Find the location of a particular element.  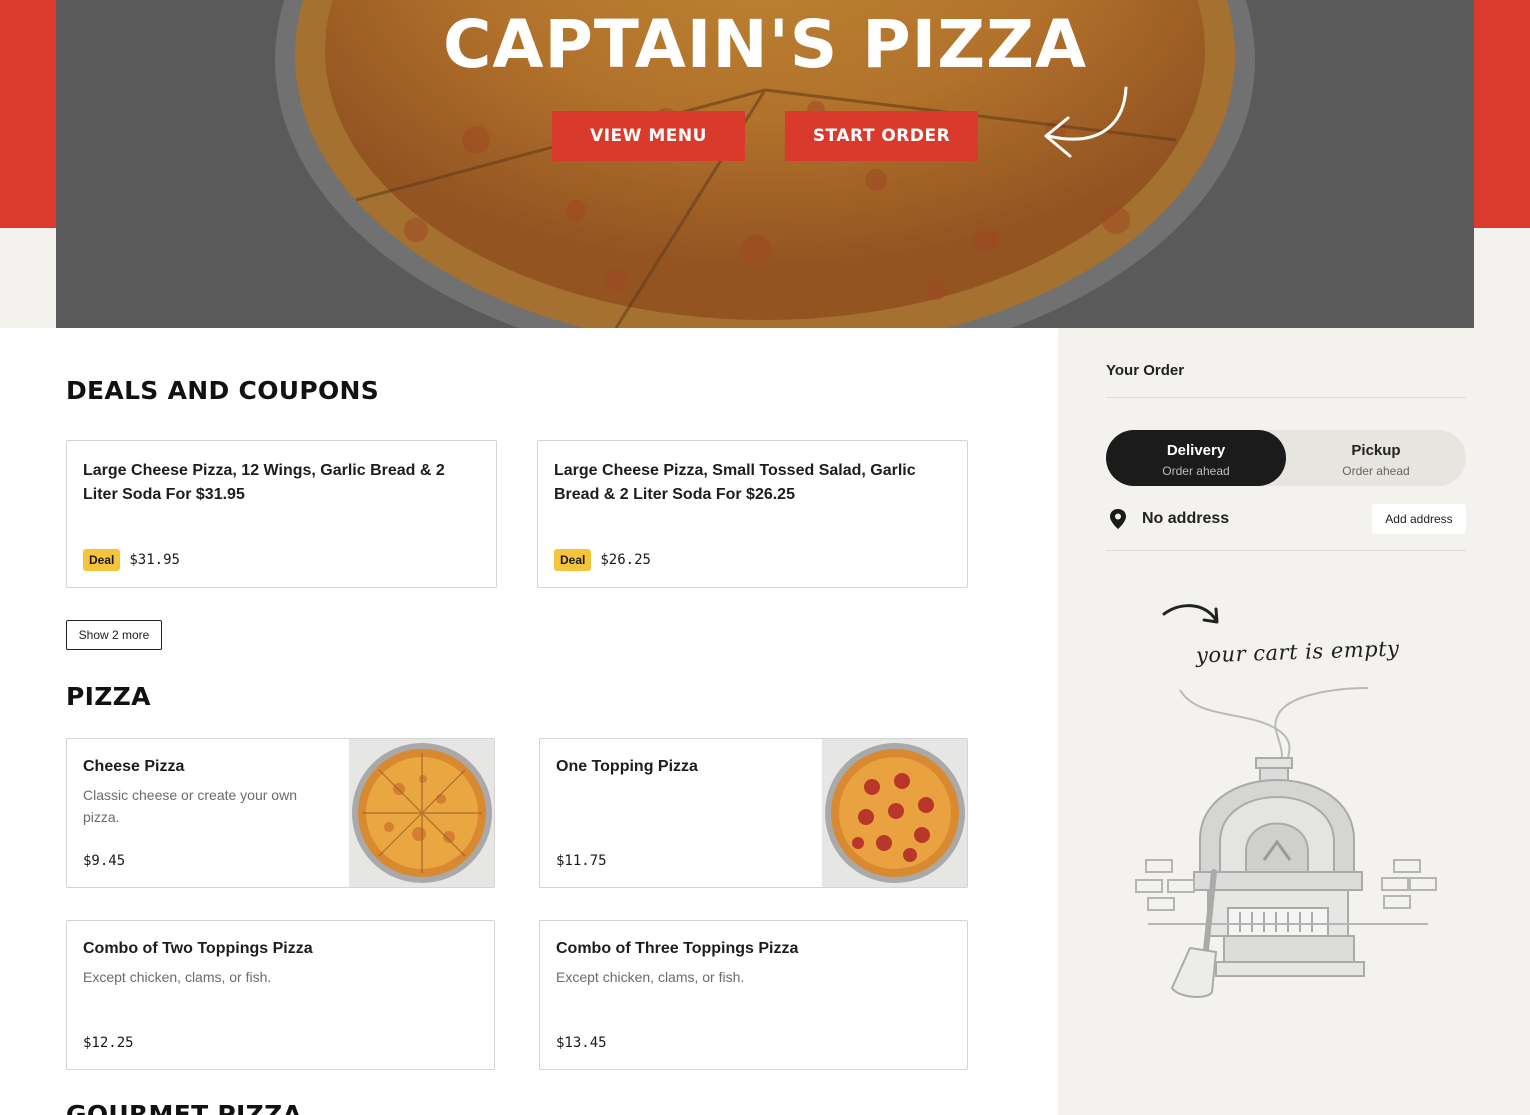

item-name: Cheese Pizza is located at coordinates (134, 766).